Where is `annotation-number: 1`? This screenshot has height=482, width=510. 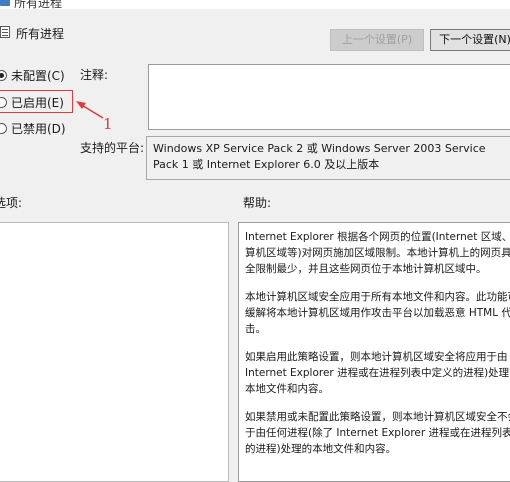
annotation-number: 1 is located at coordinates (108, 124).